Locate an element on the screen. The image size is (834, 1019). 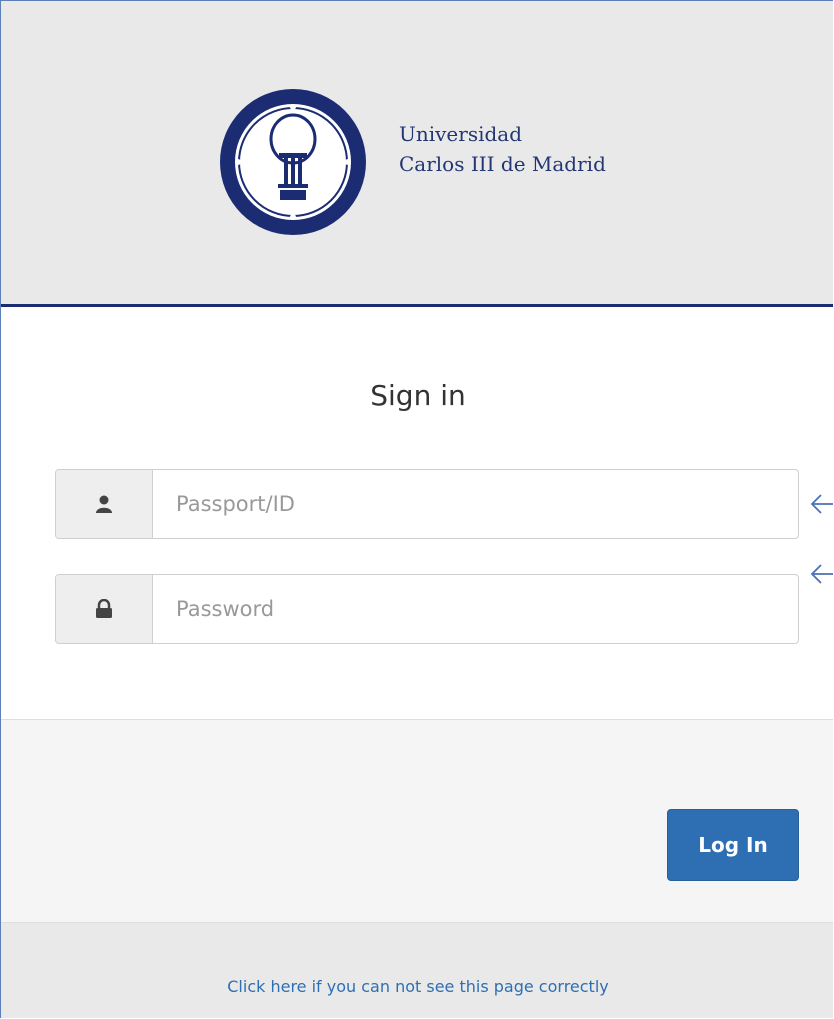
university-seal-logo is located at coordinates (293, 162).